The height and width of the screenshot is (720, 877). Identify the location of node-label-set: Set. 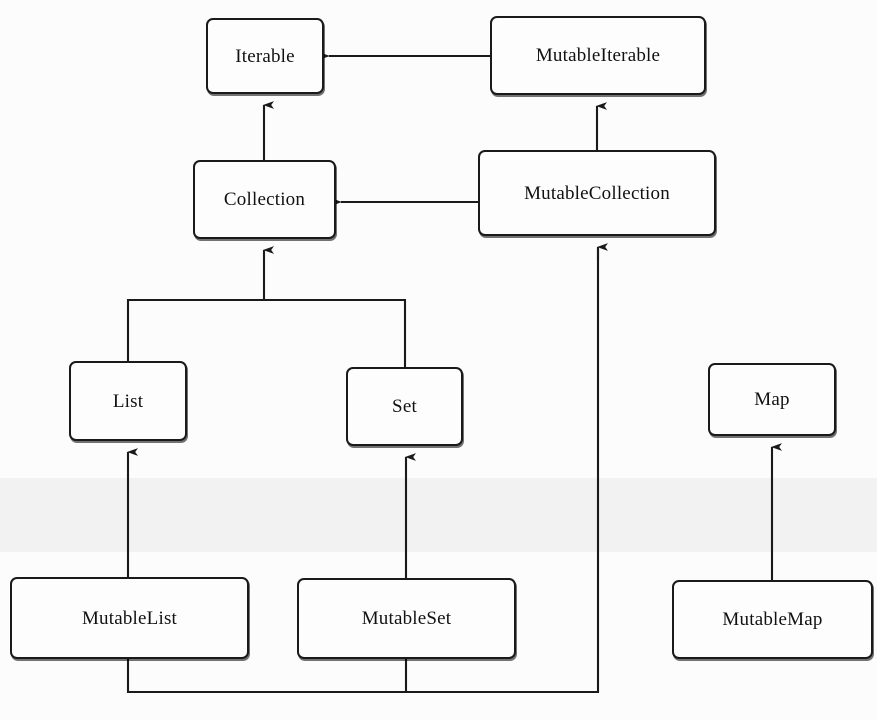
(404, 406).